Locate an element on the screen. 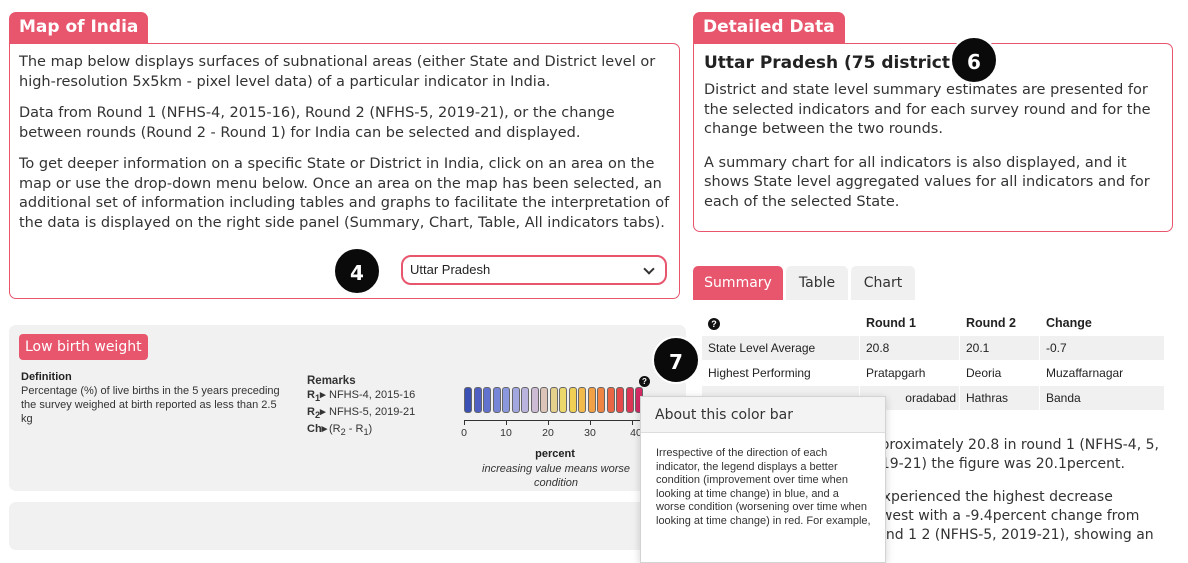 The height and width of the screenshot is (563, 1188). table-cell: Pratapgarh is located at coordinates (909, 373).